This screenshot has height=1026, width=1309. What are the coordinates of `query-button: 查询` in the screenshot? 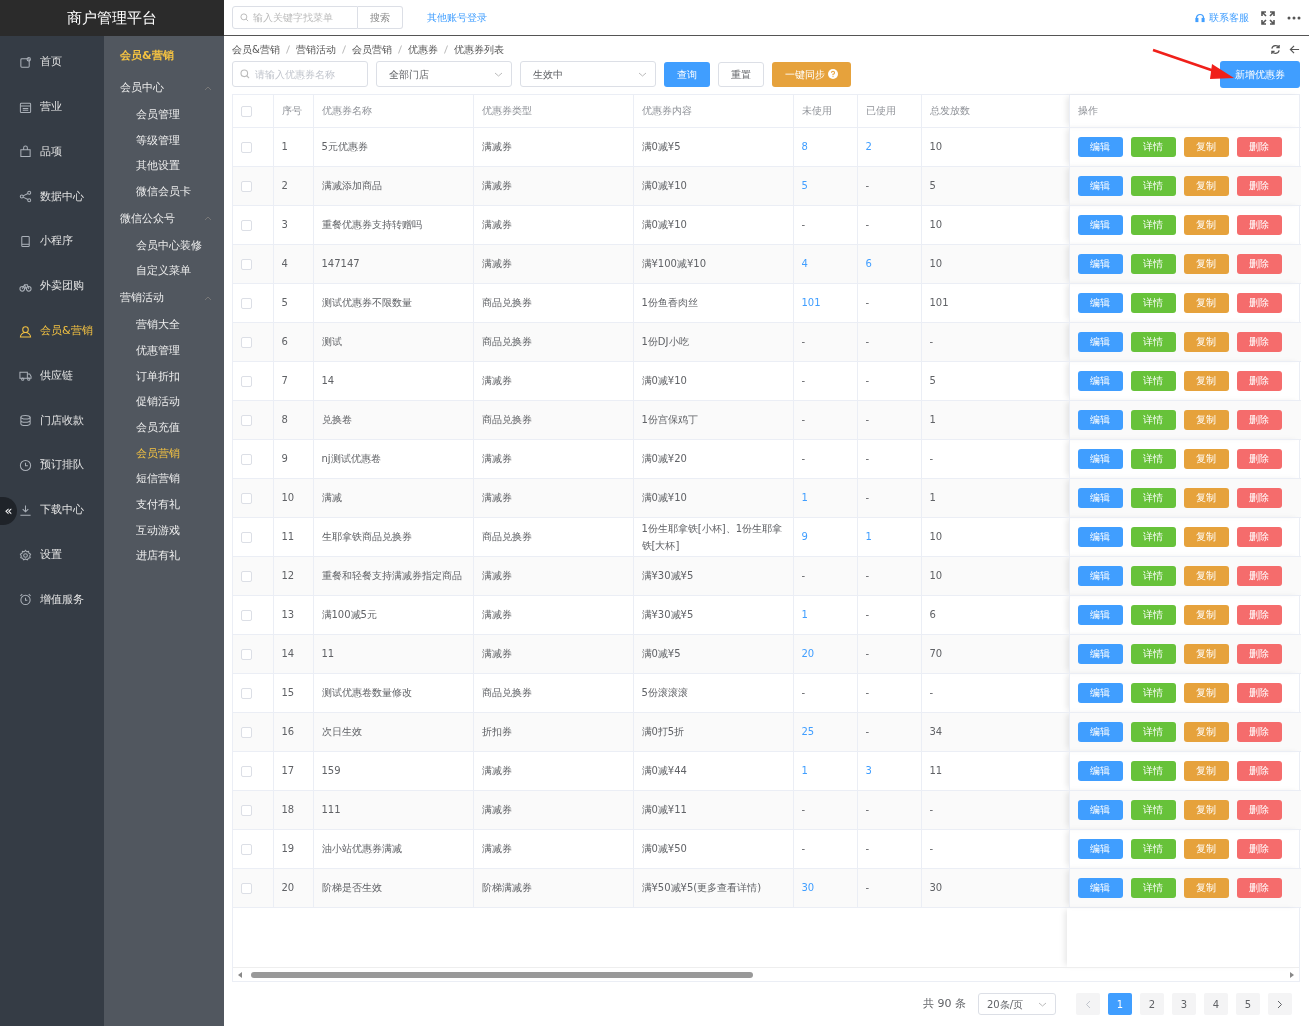 It's located at (687, 74).